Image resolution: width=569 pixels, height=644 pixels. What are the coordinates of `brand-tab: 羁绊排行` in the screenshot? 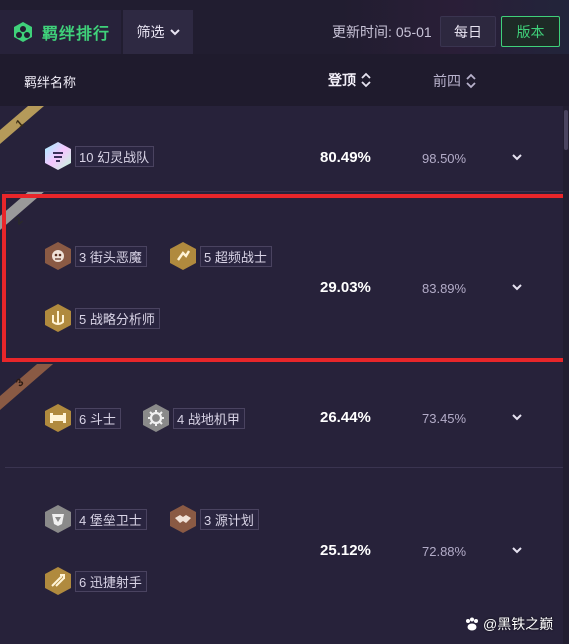 It's located at (60, 32).